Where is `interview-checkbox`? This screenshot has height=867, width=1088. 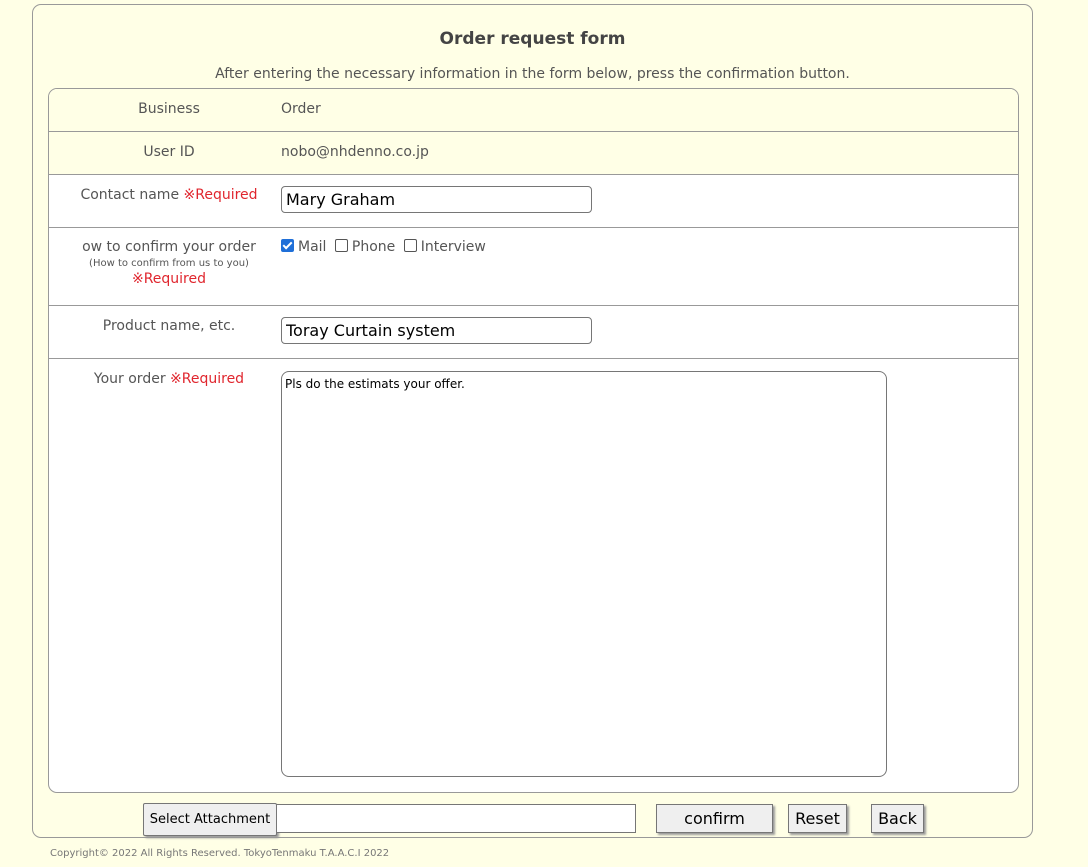
interview-checkbox is located at coordinates (410, 245).